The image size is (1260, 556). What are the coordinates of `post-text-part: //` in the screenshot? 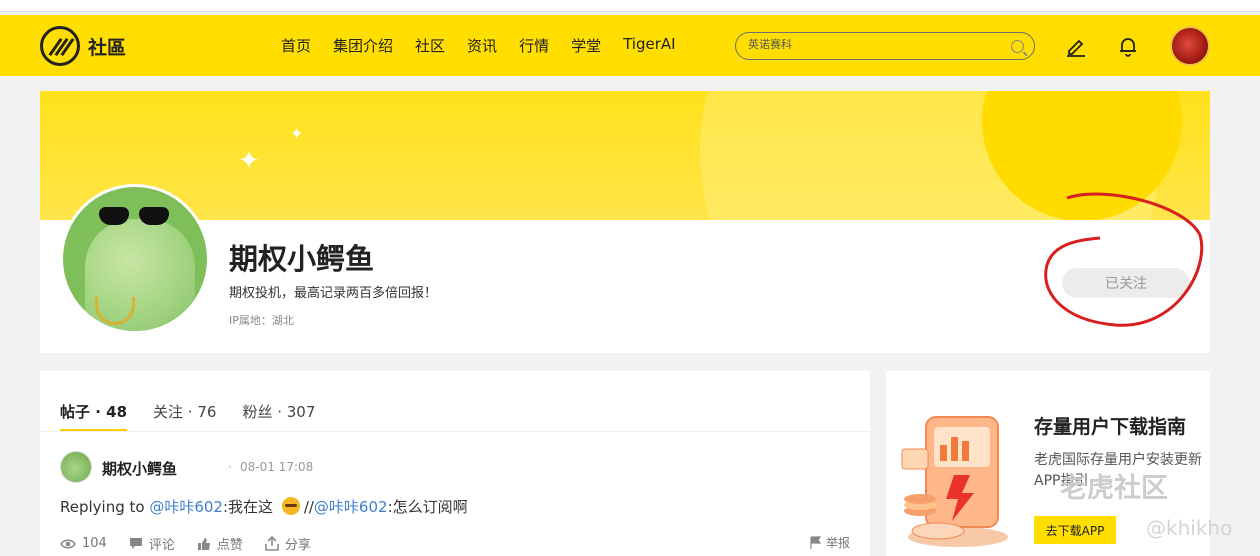 It's located at (308, 507).